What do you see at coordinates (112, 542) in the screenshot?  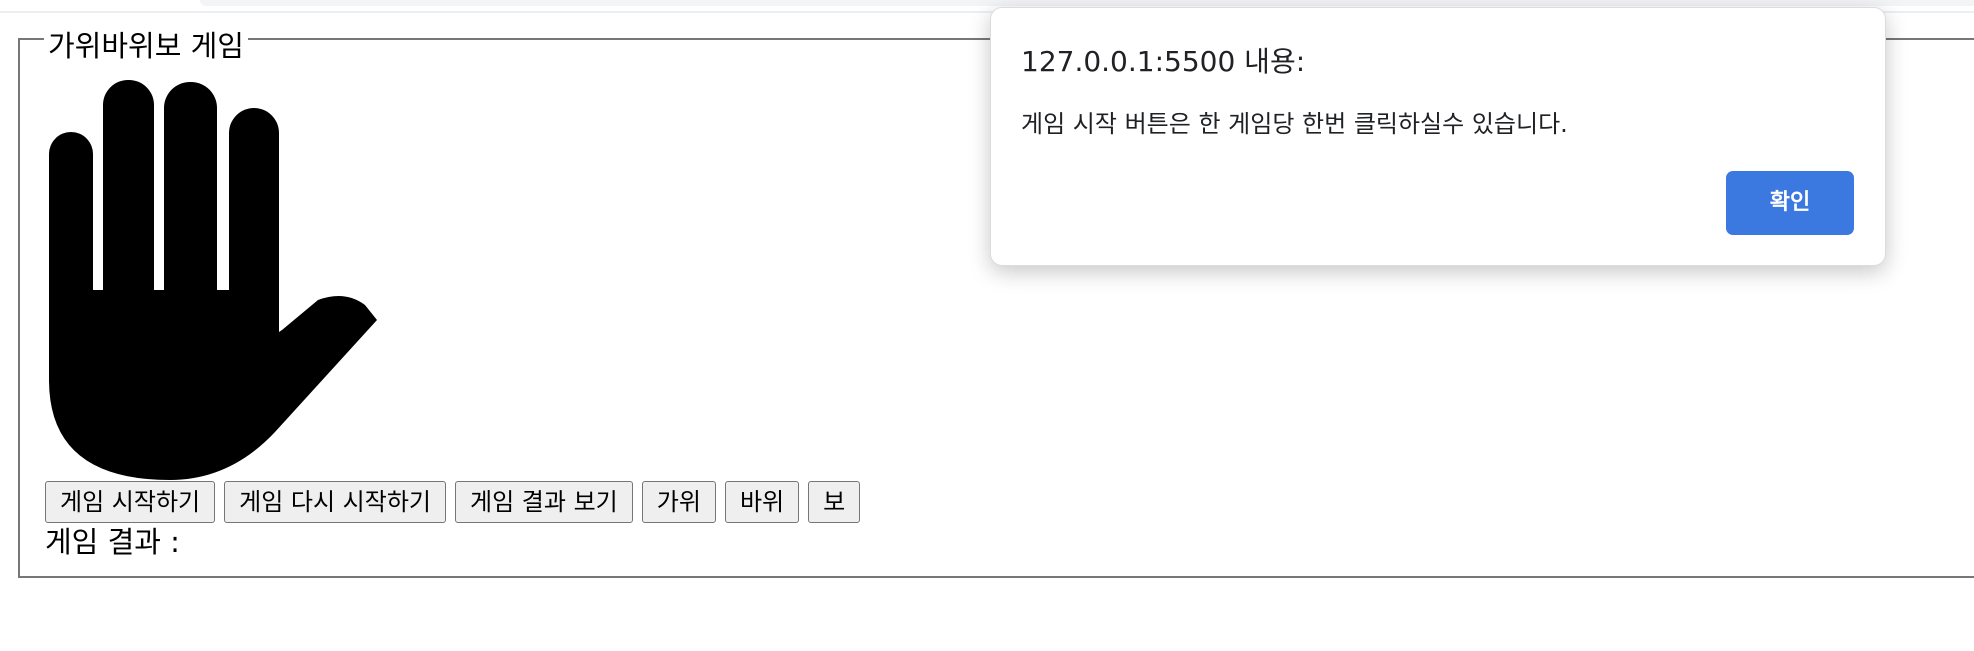 I see `game-result-label: 게임 결과 :` at bounding box center [112, 542].